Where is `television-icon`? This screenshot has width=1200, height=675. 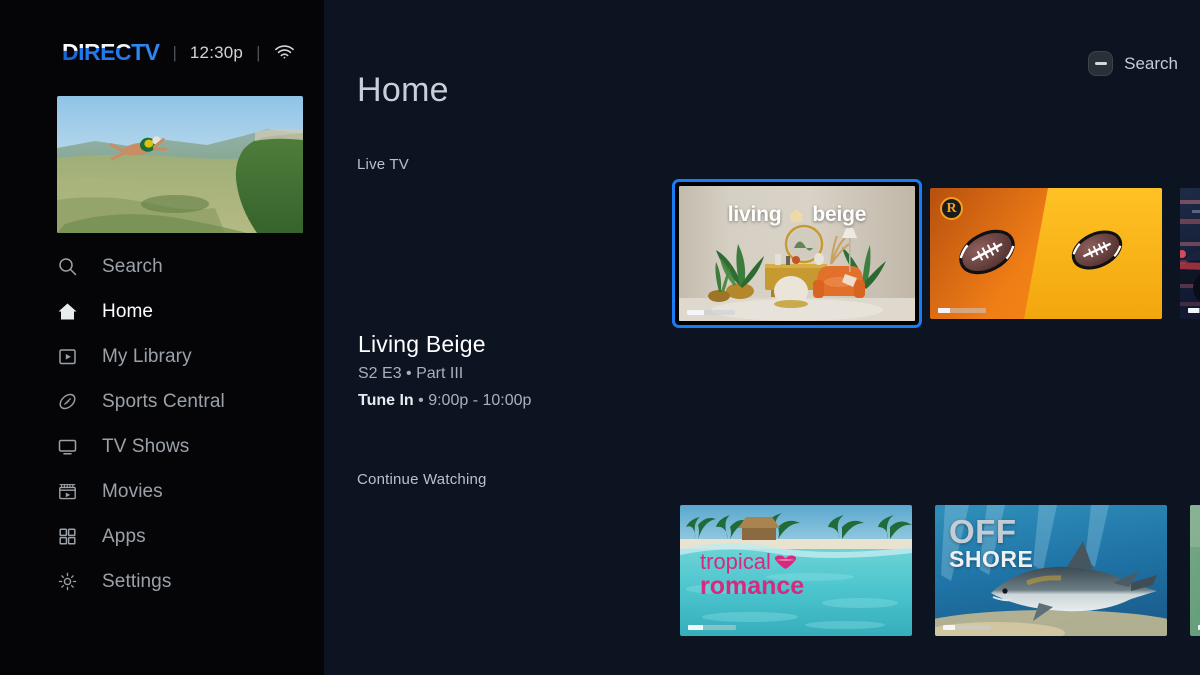
television-icon is located at coordinates (67, 446).